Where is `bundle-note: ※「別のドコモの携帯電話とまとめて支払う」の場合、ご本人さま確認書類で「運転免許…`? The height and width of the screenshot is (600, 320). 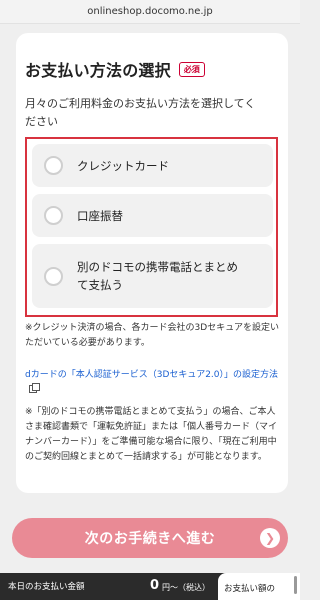
bundle-note: ※「別のドコモの携帯電話とまとめて支払う」の場合、ご本人さま確認書類で「運転免許… is located at coordinates (151, 434).